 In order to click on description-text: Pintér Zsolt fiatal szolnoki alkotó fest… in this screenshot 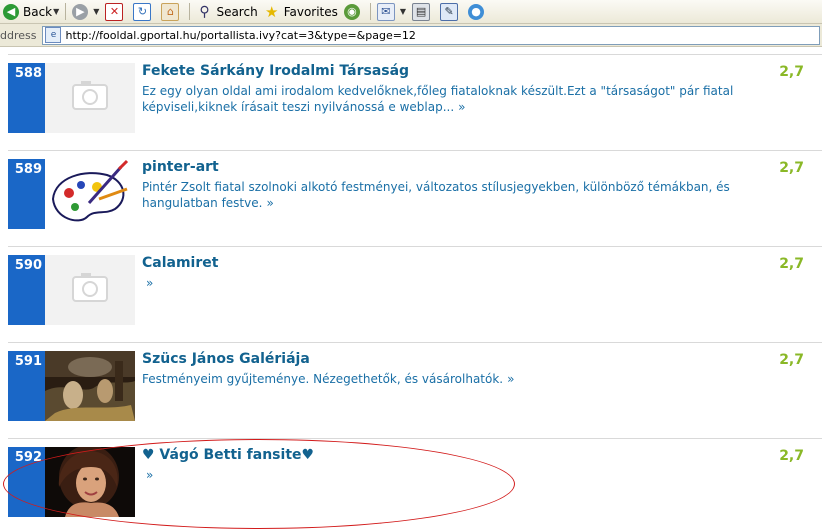, I will do `click(436, 195)`.